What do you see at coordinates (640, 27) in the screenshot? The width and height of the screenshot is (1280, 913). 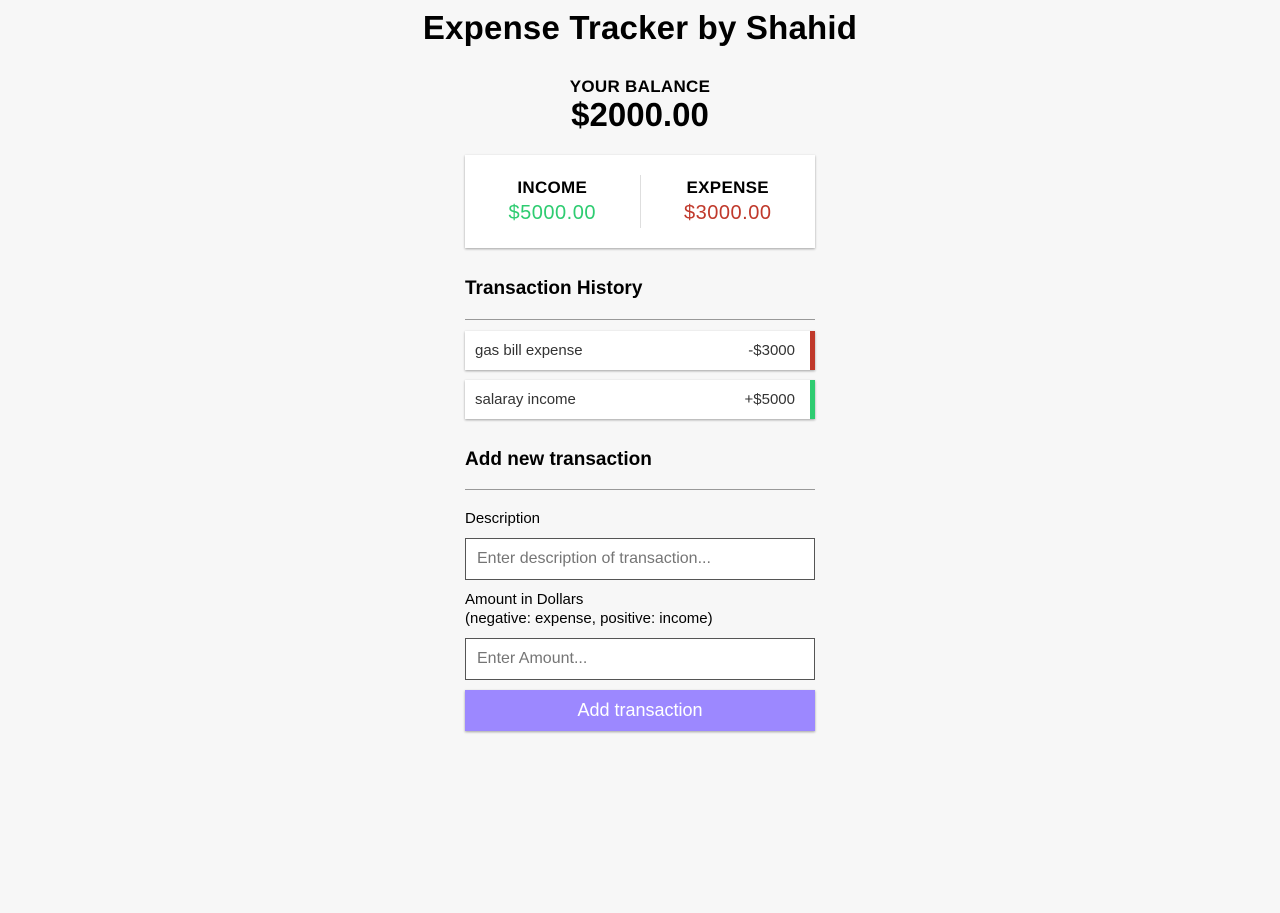 I see `app-title: Expense Tracker by Shahid` at bounding box center [640, 27].